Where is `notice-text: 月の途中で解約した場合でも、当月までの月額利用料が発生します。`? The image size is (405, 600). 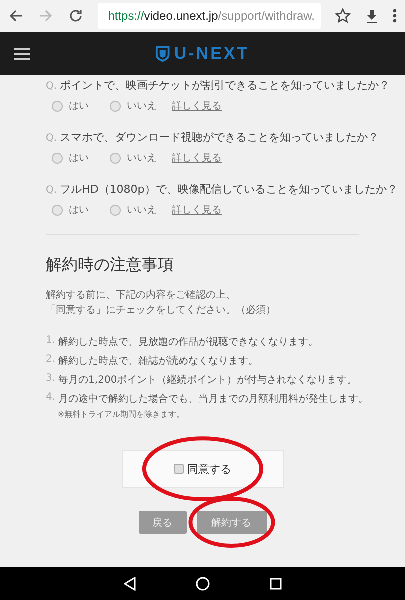
notice-text: 月の途中で解約した場合でも、当月までの月額利用料が発生します。 is located at coordinates (213, 399).